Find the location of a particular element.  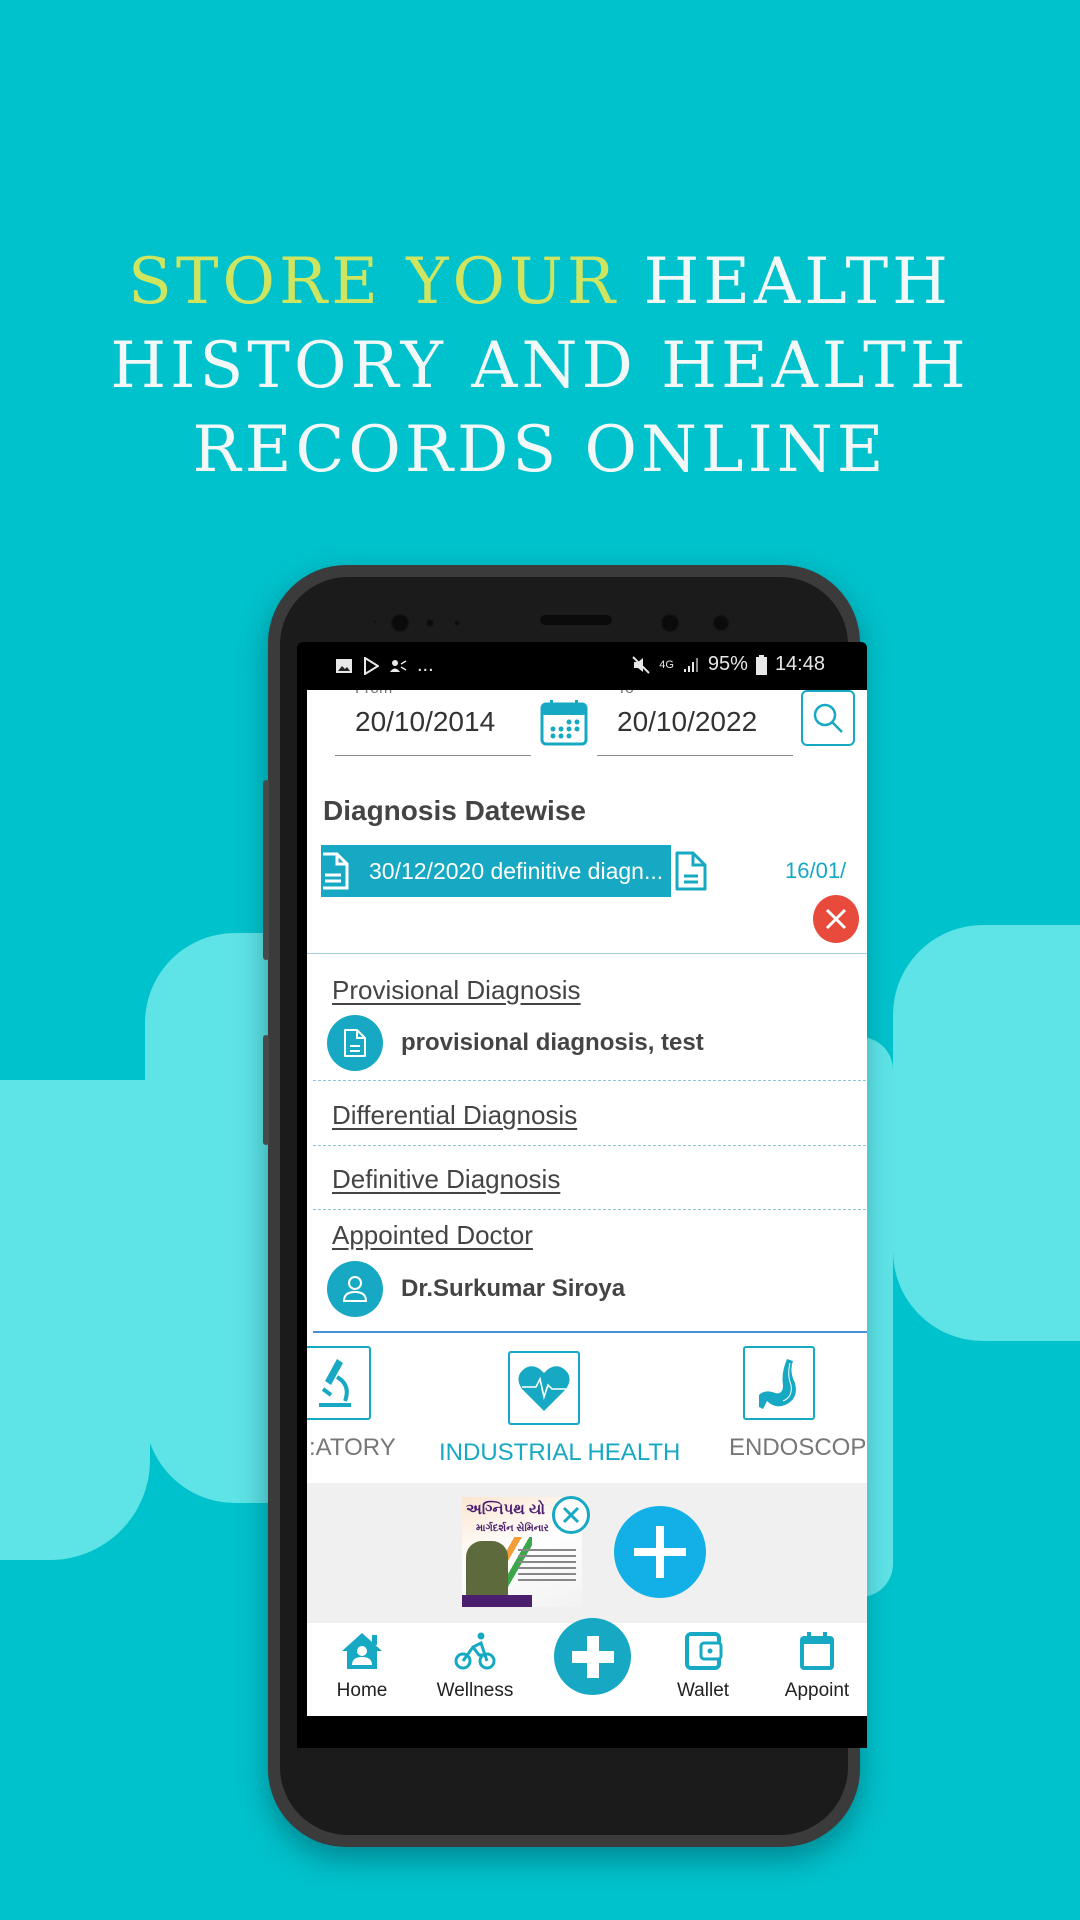

headline-line2: HISTORY AND HEALTH is located at coordinates (540, 366).